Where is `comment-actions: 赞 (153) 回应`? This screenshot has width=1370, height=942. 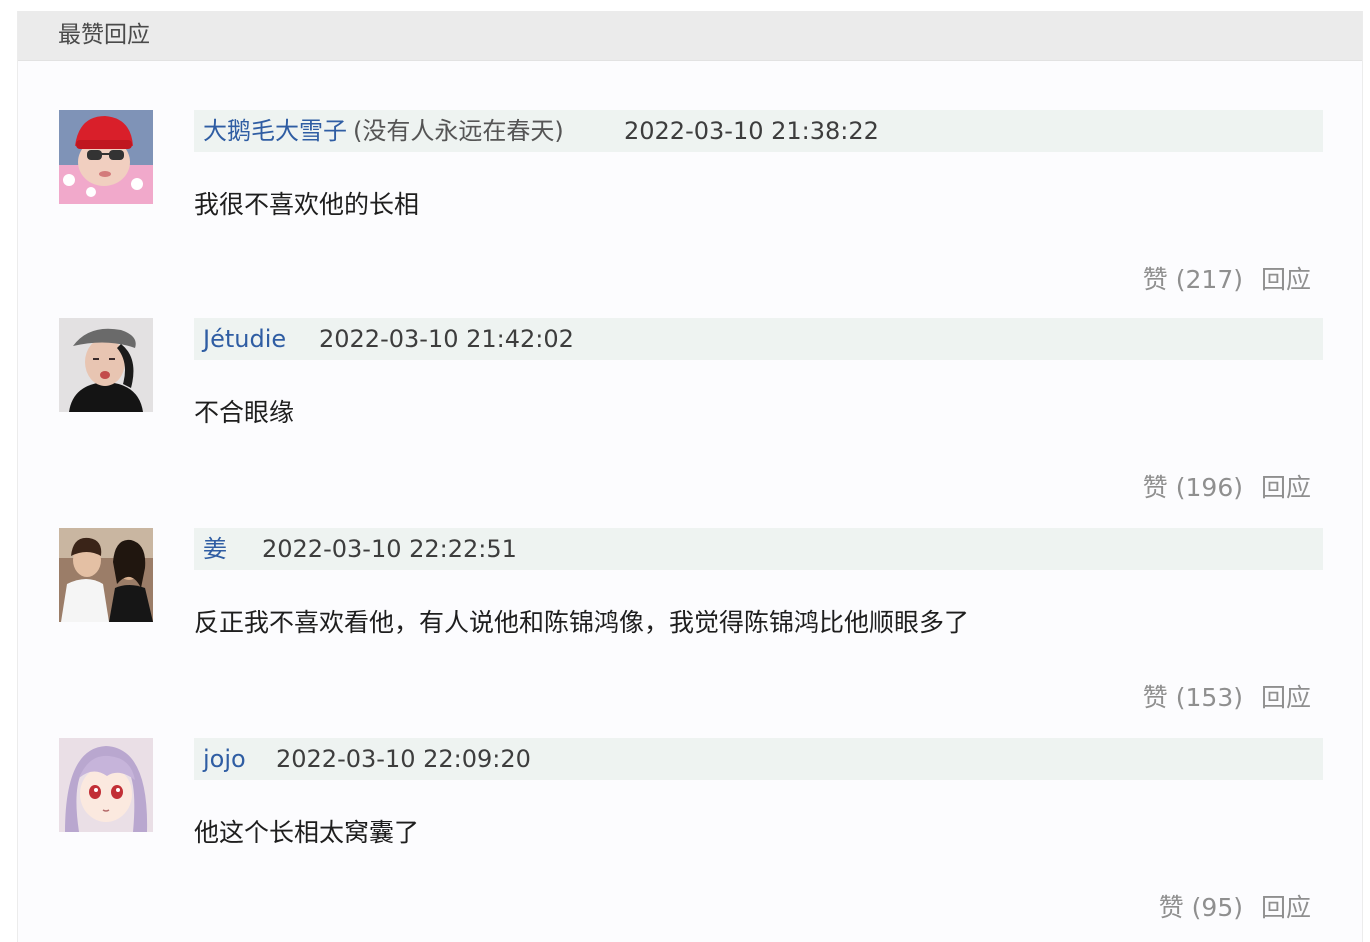 comment-actions: 赞 (153) 回应 is located at coordinates (1227, 698).